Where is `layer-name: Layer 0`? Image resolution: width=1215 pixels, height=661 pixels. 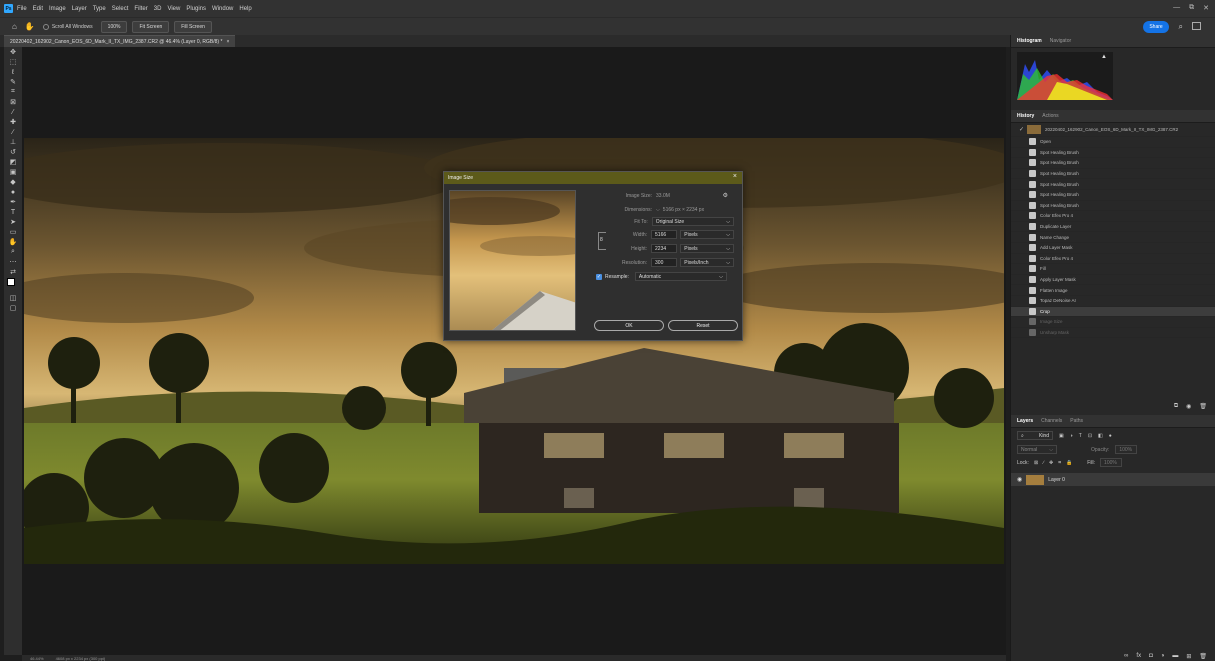 layer-name: Layer 0 is located at coordinates (1056, 480).